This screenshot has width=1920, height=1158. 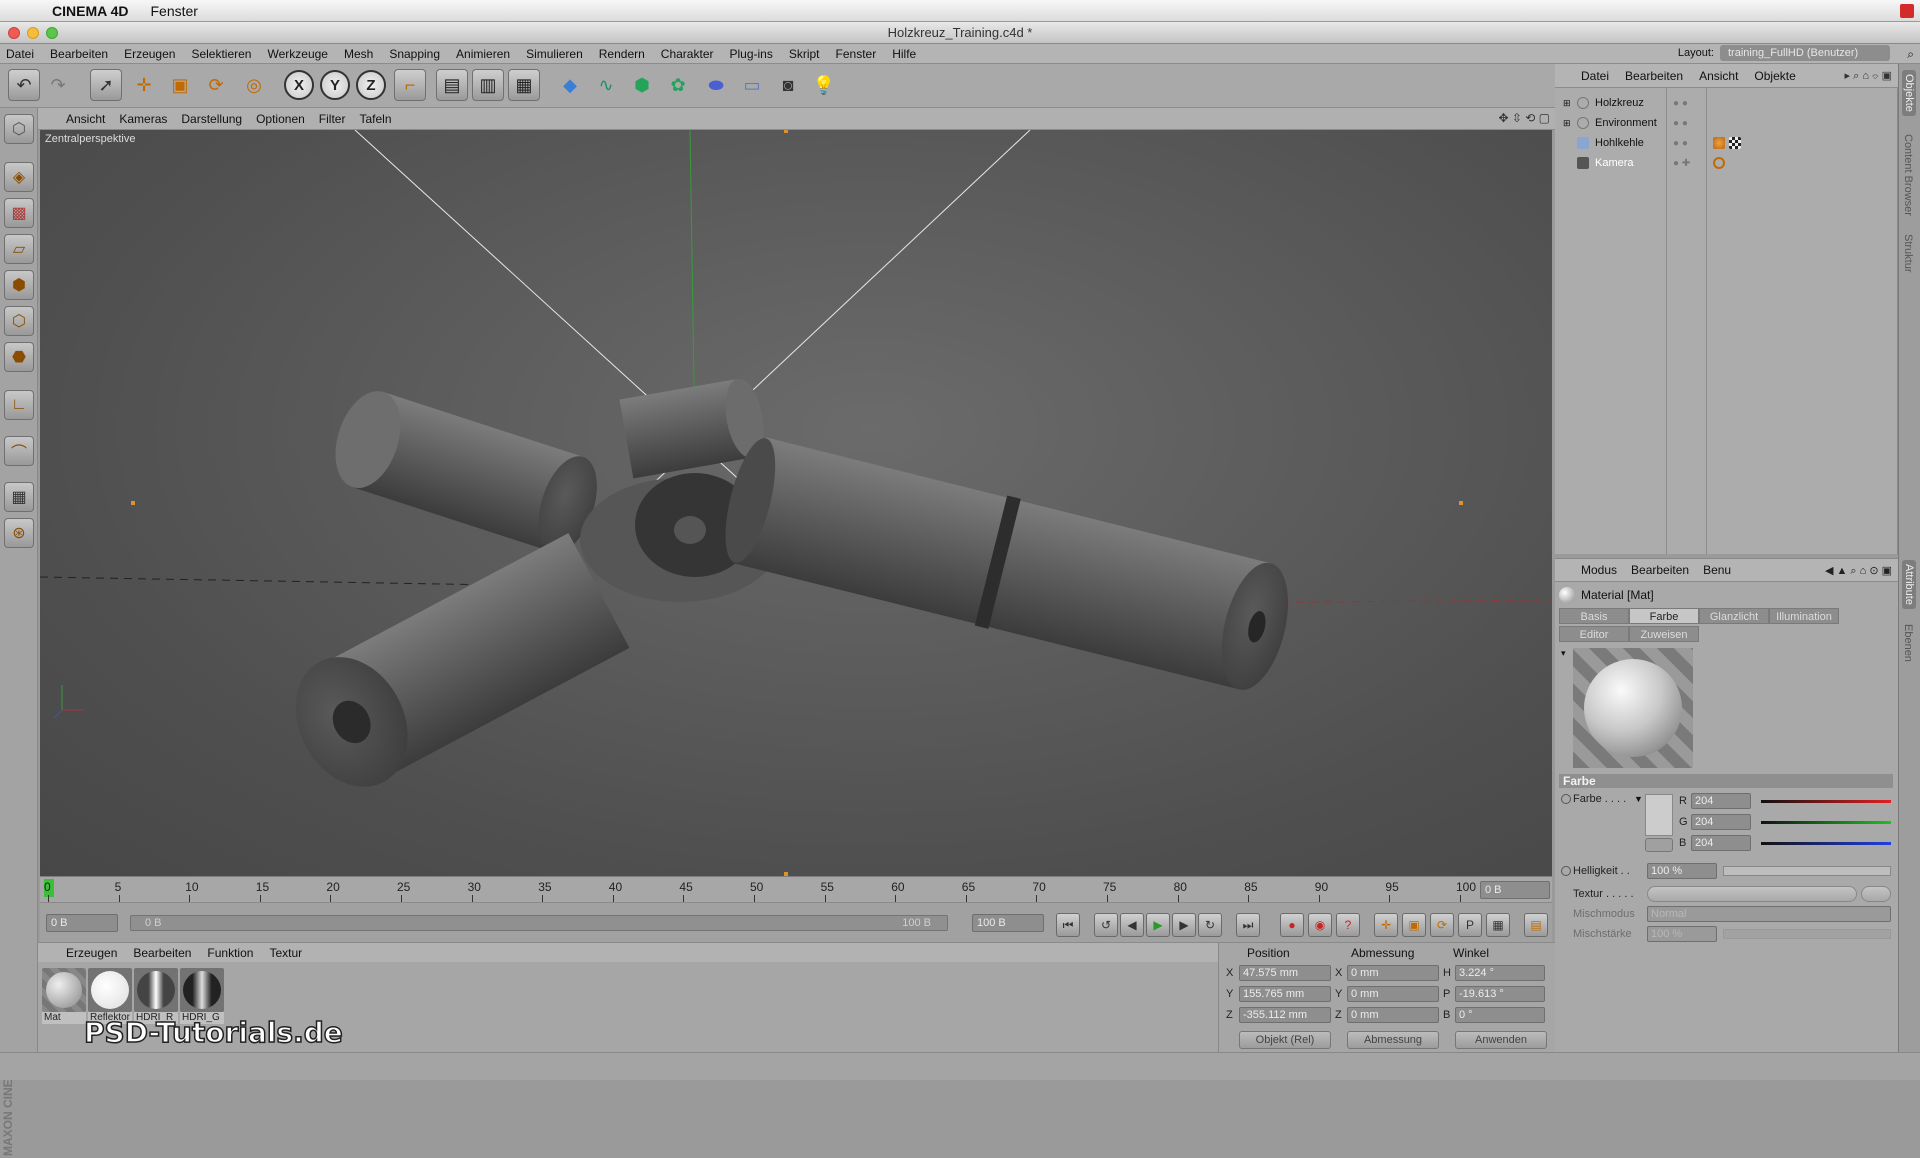 What do you see at coordinates (1868, 76) in the screenshot?
I see `object-manager-tools-icons: ▸ ⌕ ⌂ ⌔ ▣` at bounding box center [1868, 76].